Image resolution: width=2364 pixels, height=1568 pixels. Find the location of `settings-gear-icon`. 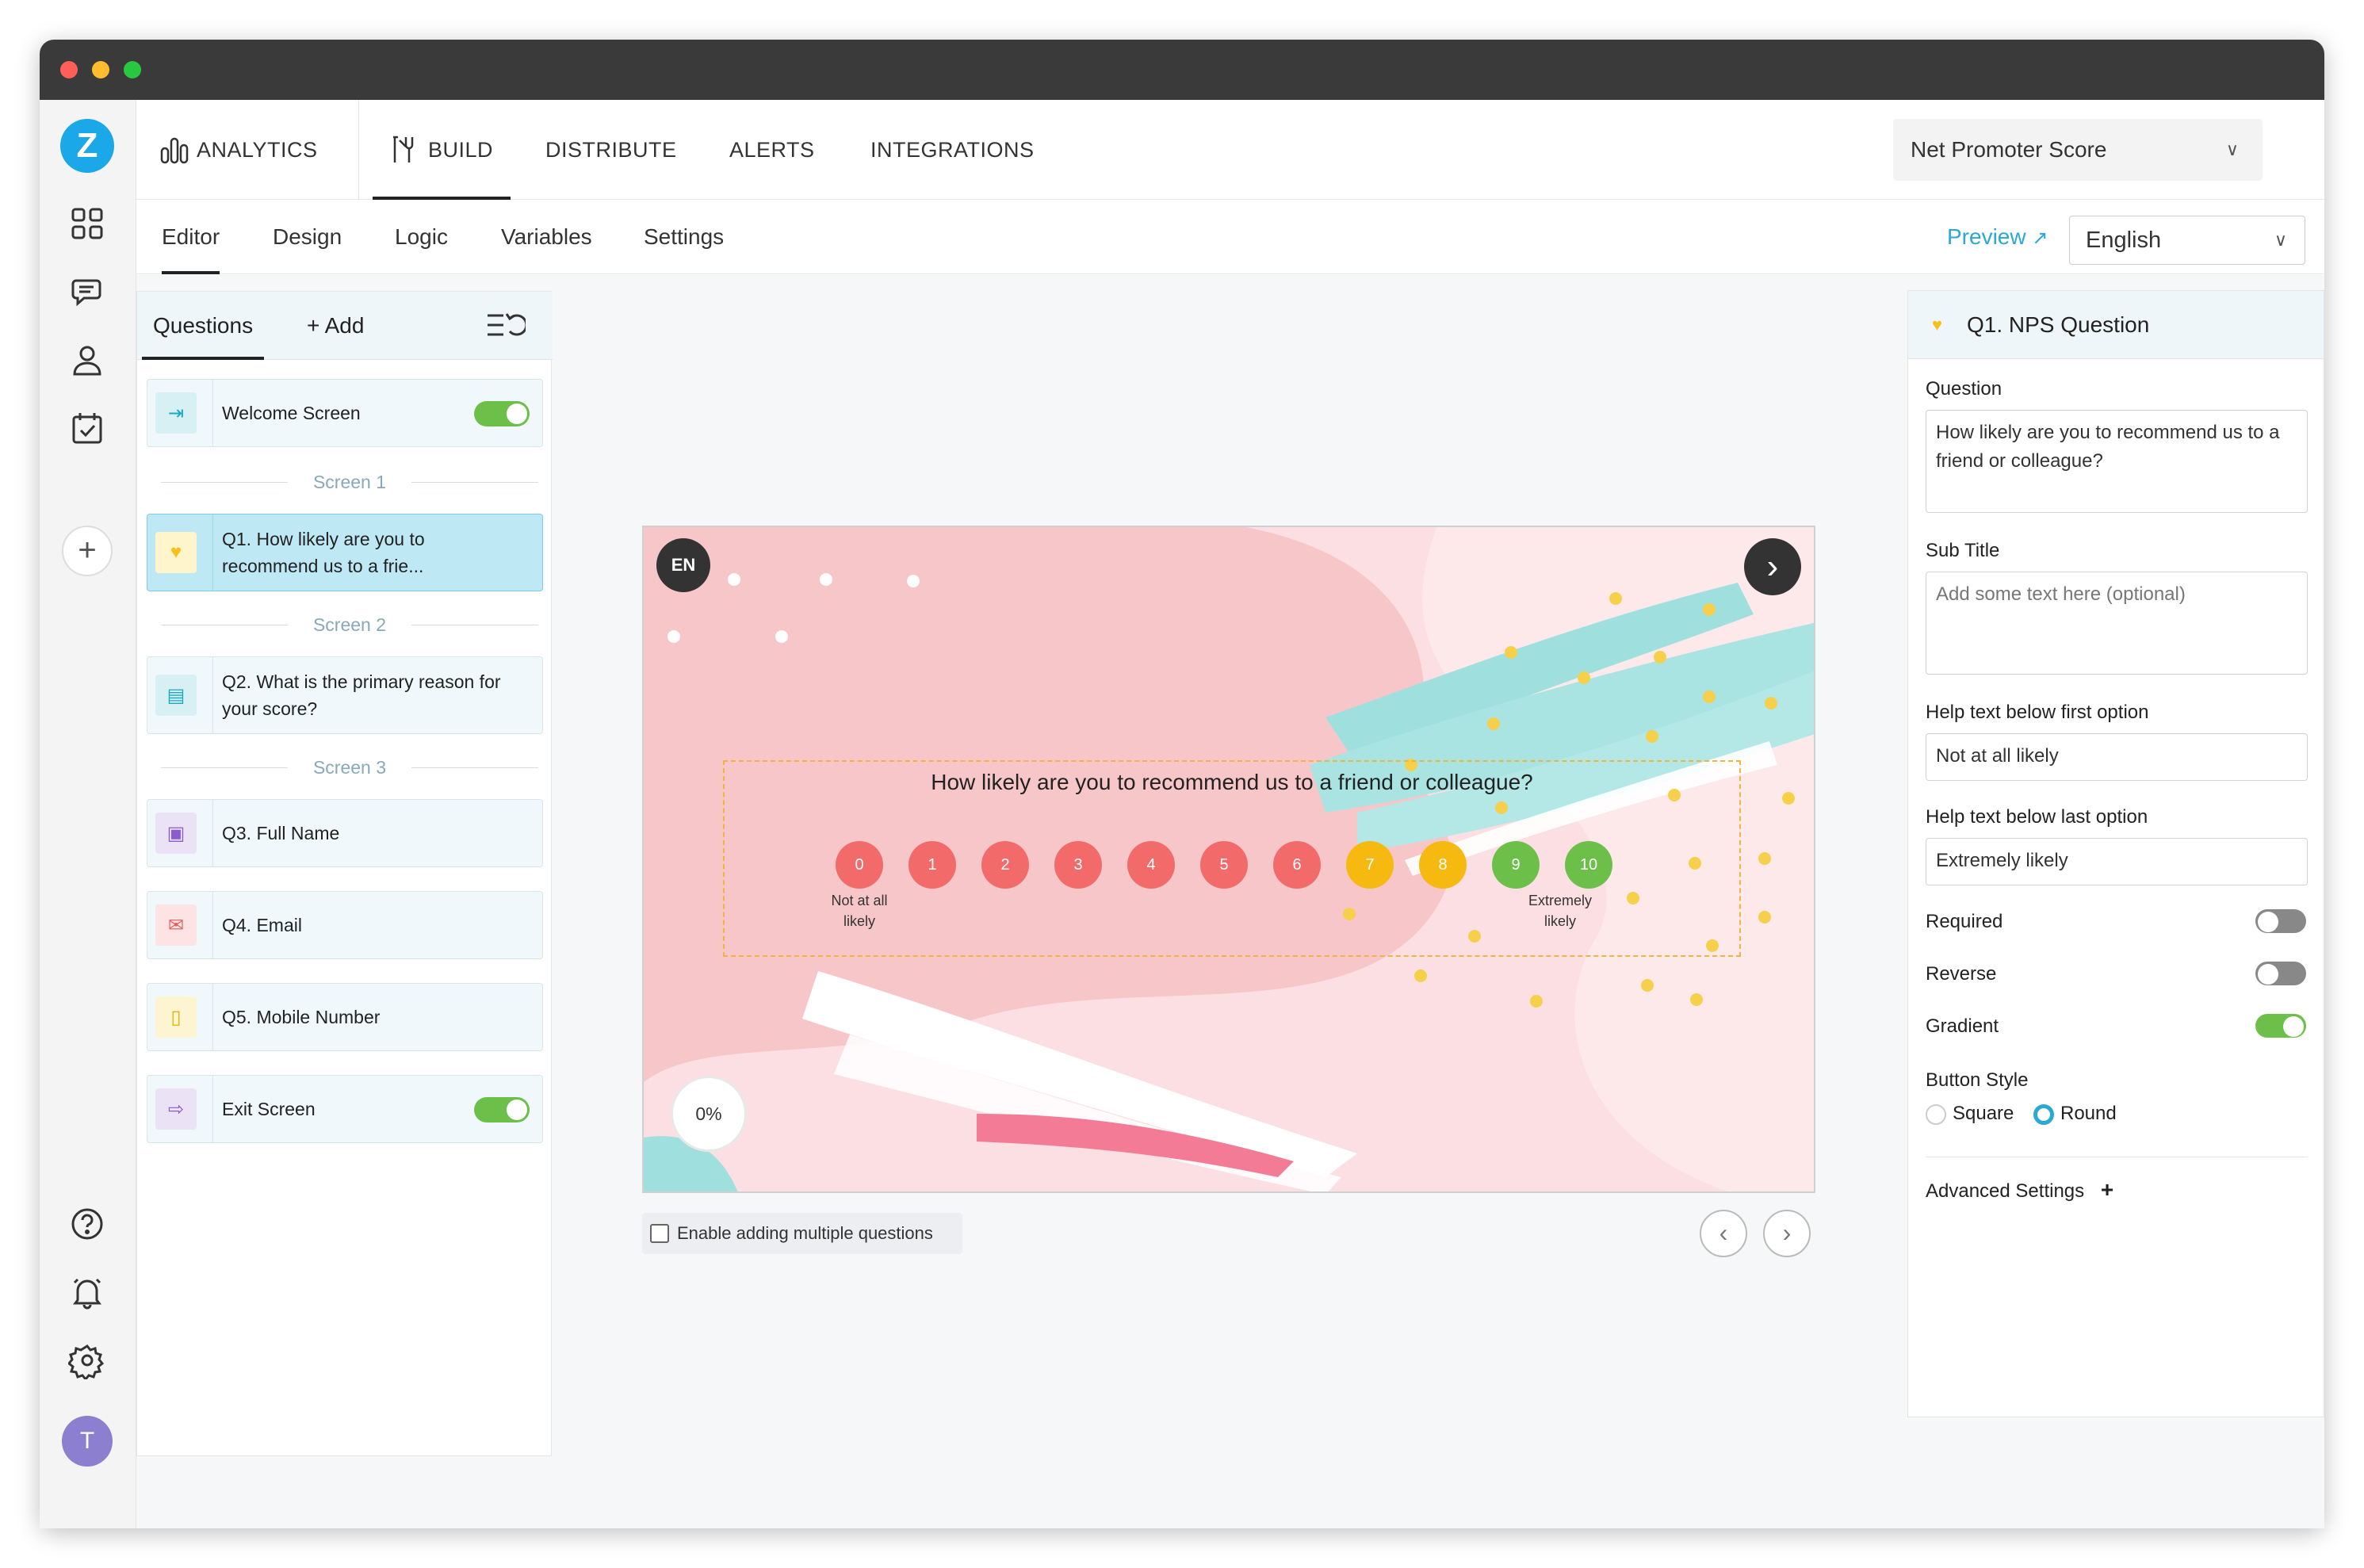

settings-gear-icon is located at coordinates (86, 1362).